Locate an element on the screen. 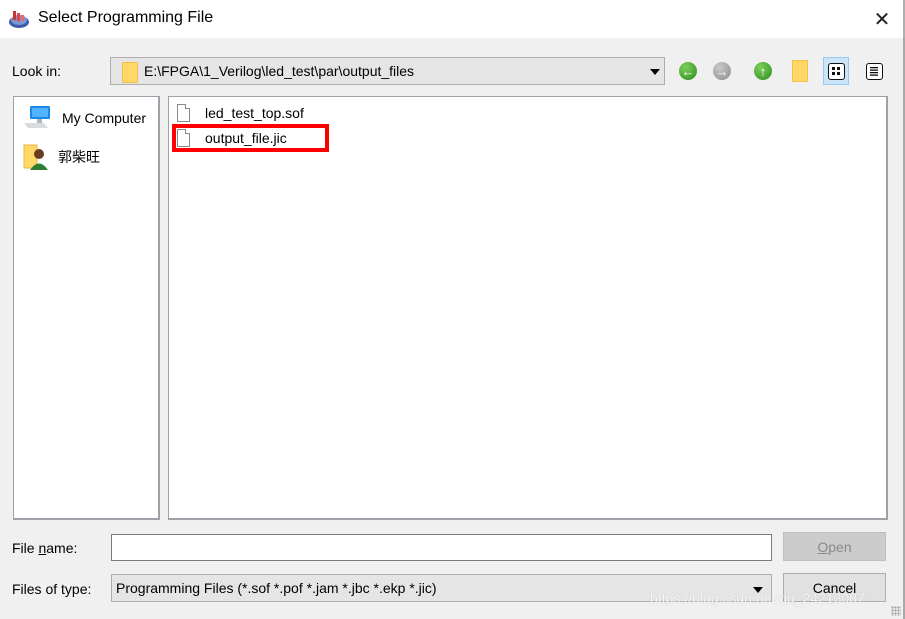  arrow-up-icon: ↑ is located at coordinates (763, 71).